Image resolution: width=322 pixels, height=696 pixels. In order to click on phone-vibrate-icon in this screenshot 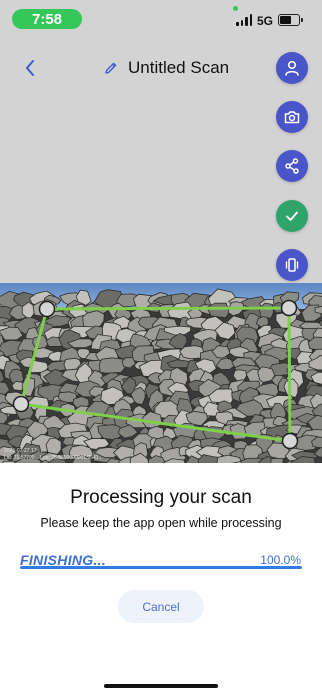, I will do `click(292, 265)`.